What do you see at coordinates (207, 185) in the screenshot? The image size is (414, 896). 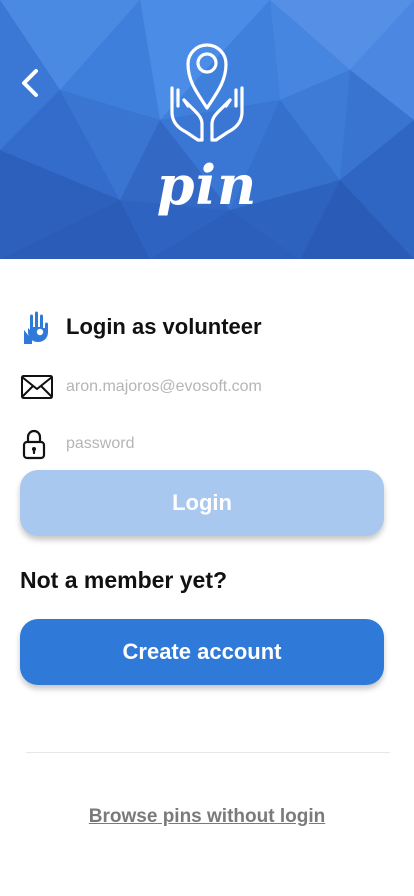 I see `logo-text: pin` at bounding box center [207, 185].